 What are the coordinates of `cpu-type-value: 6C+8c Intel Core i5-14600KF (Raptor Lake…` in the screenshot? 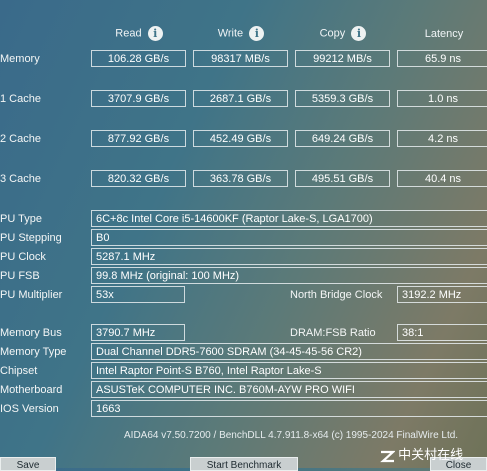 It's located at (289, 218).